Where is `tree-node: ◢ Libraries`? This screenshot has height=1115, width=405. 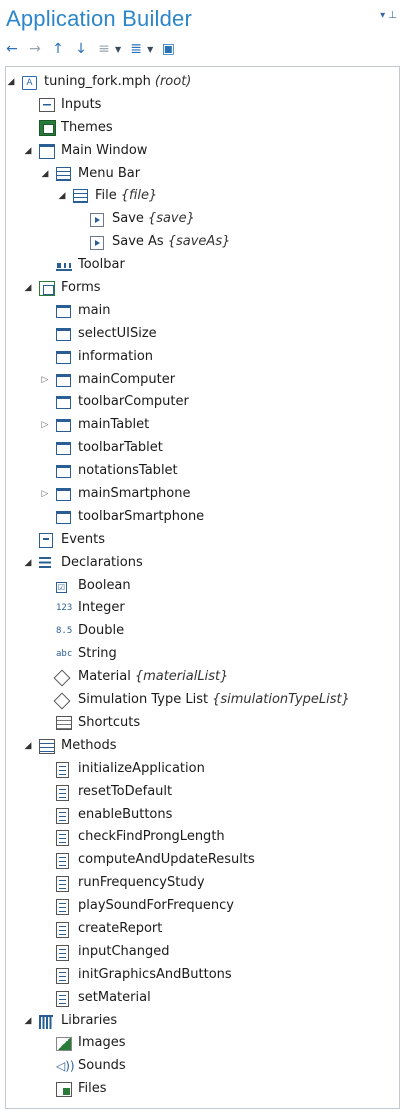
tree-node: ◢ Libraries is located at coordinates (202, 1021).